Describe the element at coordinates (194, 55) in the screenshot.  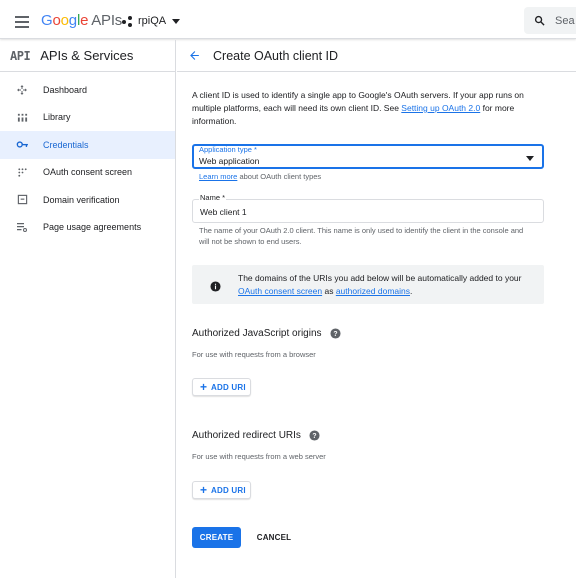
I see `back-arrow-icon` at that location.